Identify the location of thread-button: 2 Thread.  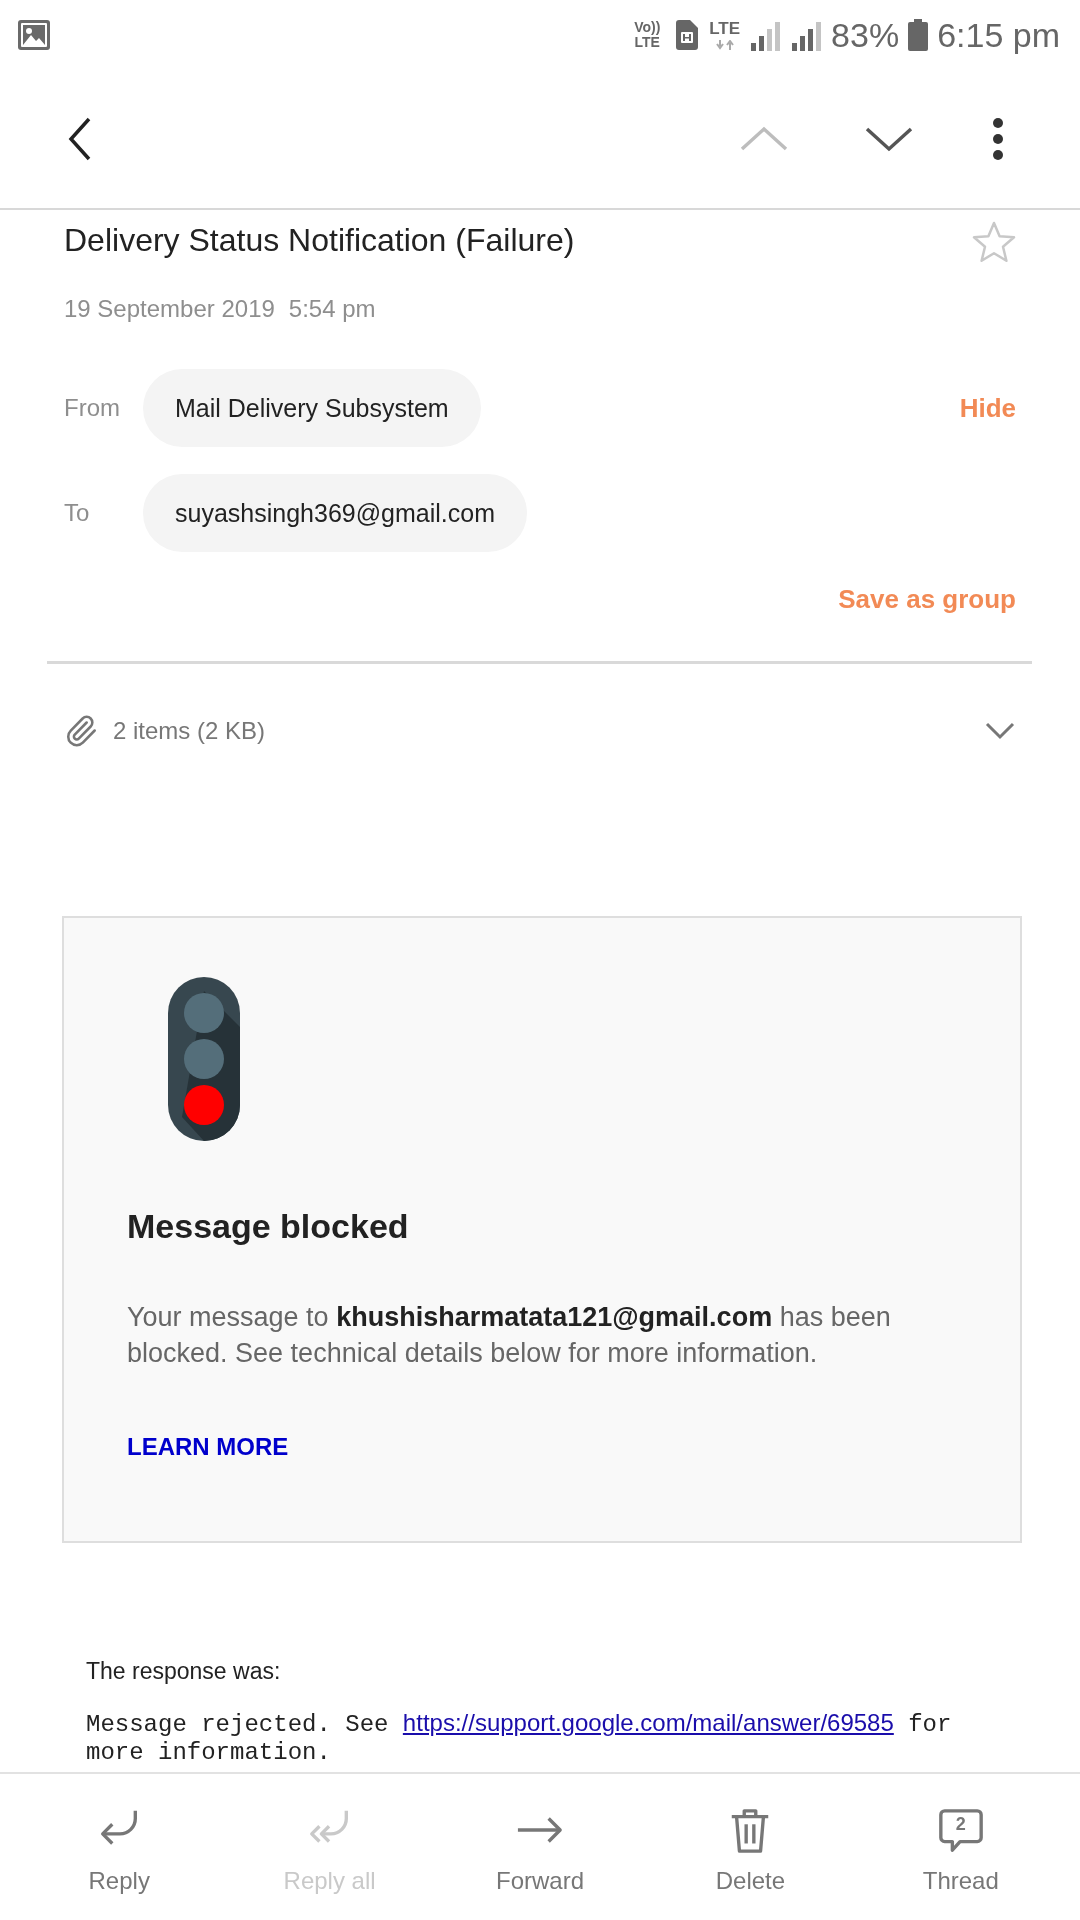
(960, 1847).